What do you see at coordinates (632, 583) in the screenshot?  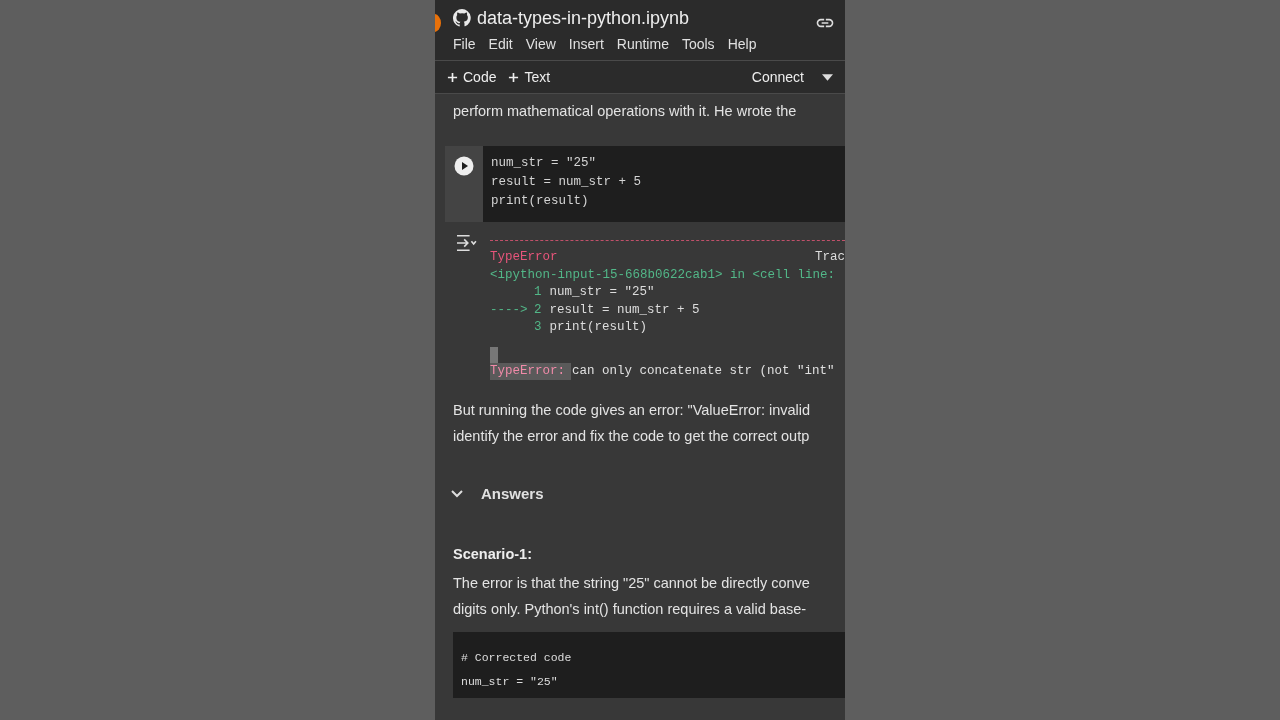 I see `text-line: The error is that the string "25" cannot be directly conve` at bounding box center [632, 583].